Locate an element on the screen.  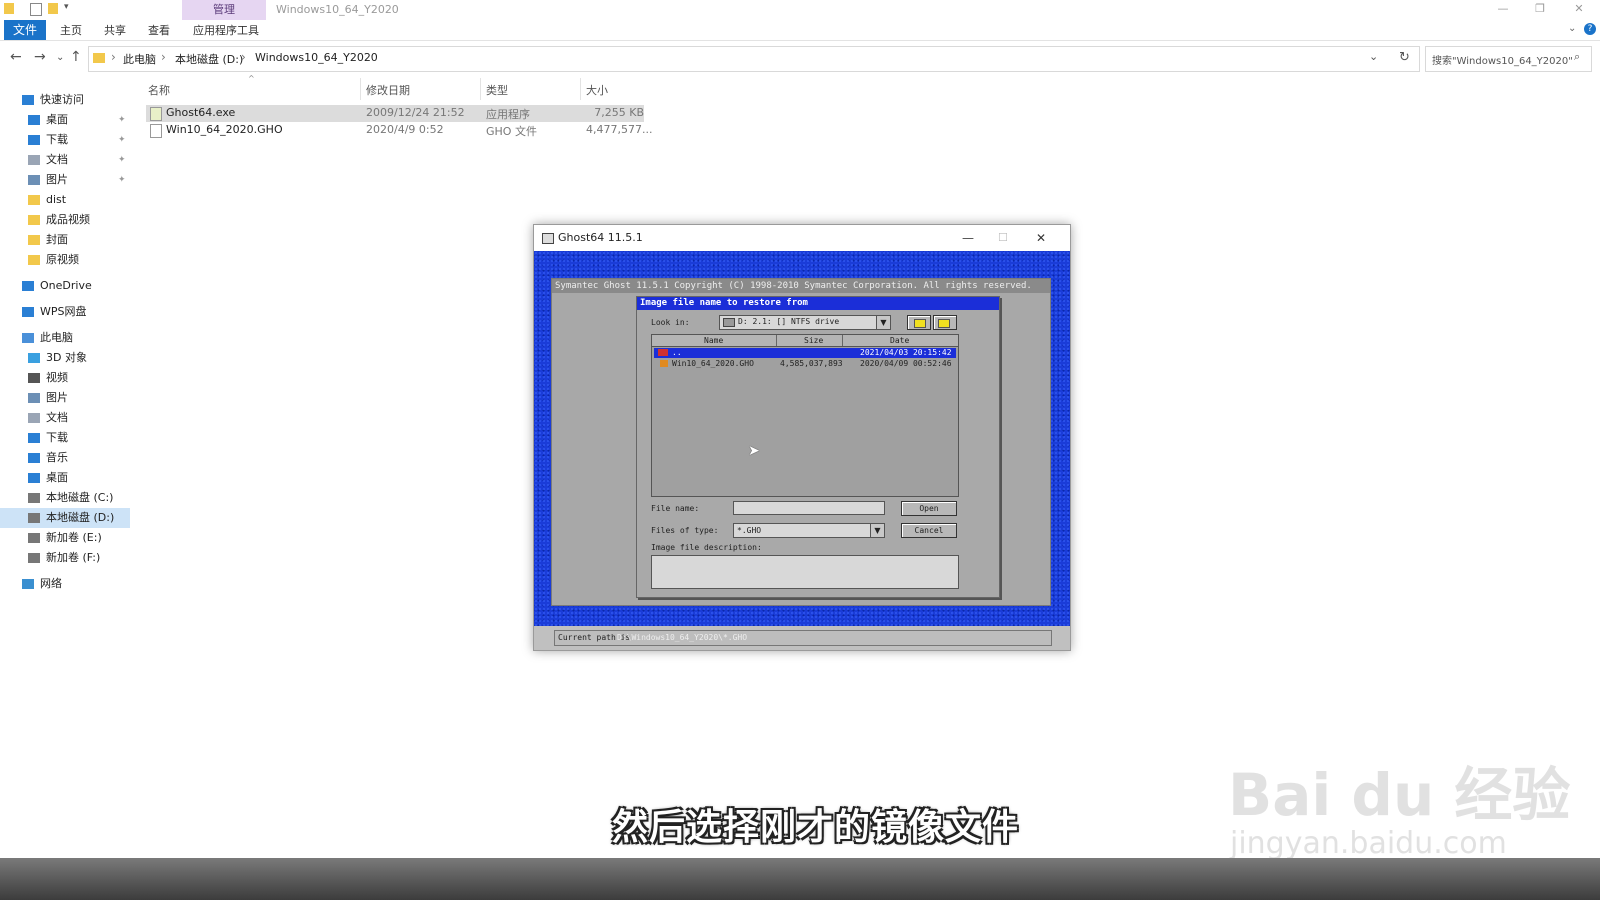
sidebar-item: 原视频 is located at coordinates (65, 260).